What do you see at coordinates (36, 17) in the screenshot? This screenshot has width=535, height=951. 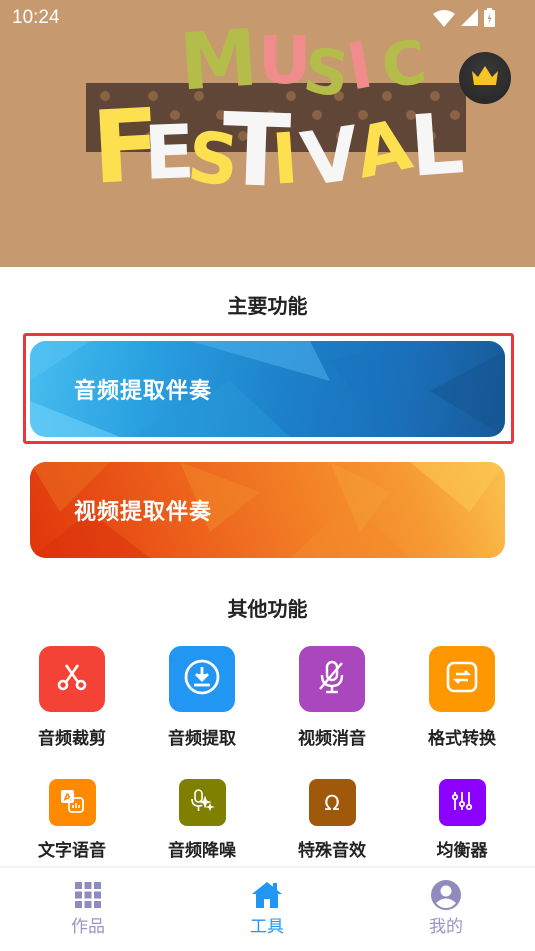 I see `status-time: 10:24` at bounding box center [36, 17].